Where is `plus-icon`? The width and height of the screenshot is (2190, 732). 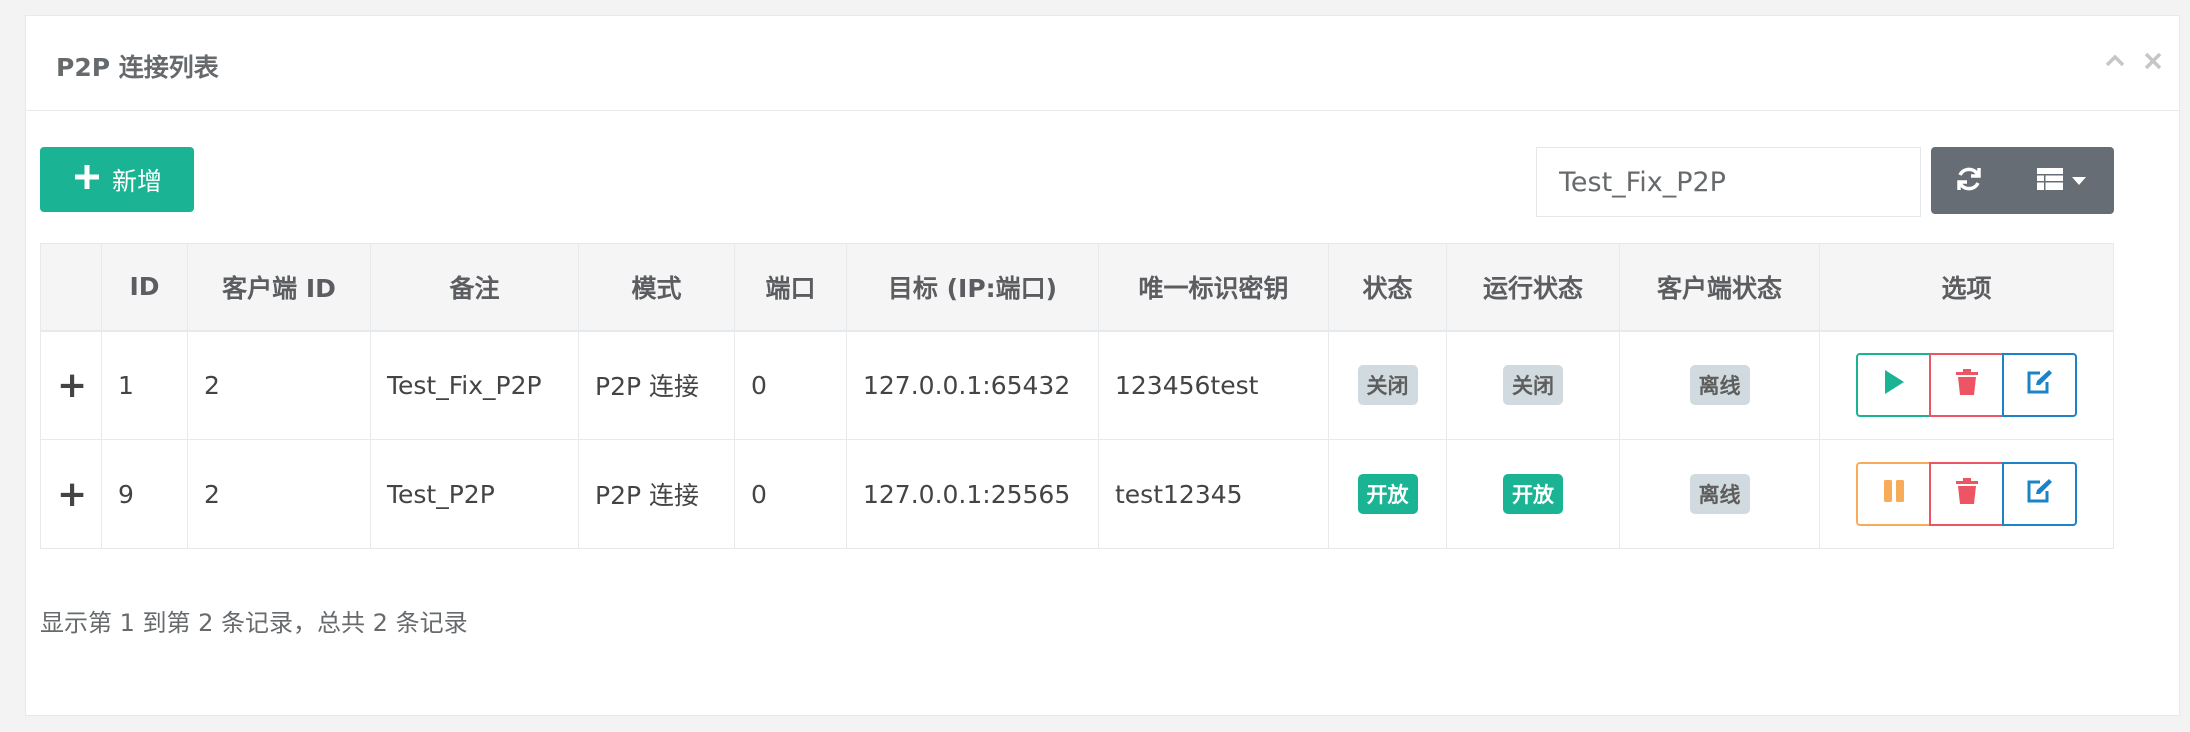 plus-icon is located at coordinates (87, 180).